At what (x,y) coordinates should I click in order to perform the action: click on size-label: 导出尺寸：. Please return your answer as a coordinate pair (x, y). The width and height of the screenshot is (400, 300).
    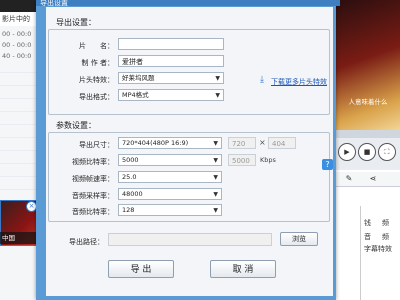
    Looking at the image, I should click on (96, 145).